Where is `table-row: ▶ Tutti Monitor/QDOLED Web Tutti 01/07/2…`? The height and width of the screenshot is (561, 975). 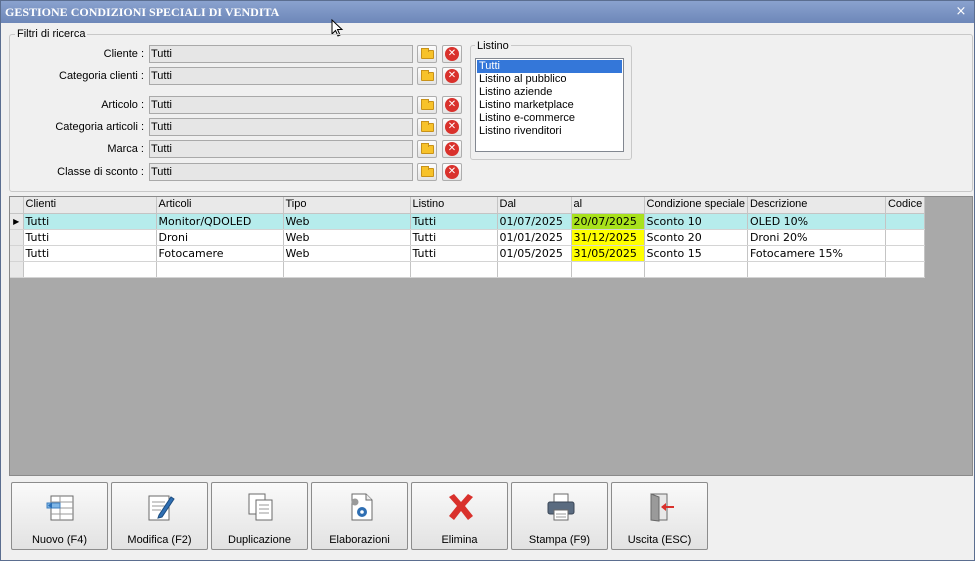 table-row: ▶ Tutti Monitor/QDOLED Web Tutti 01/07/2… is located at coordinates (468, 221).